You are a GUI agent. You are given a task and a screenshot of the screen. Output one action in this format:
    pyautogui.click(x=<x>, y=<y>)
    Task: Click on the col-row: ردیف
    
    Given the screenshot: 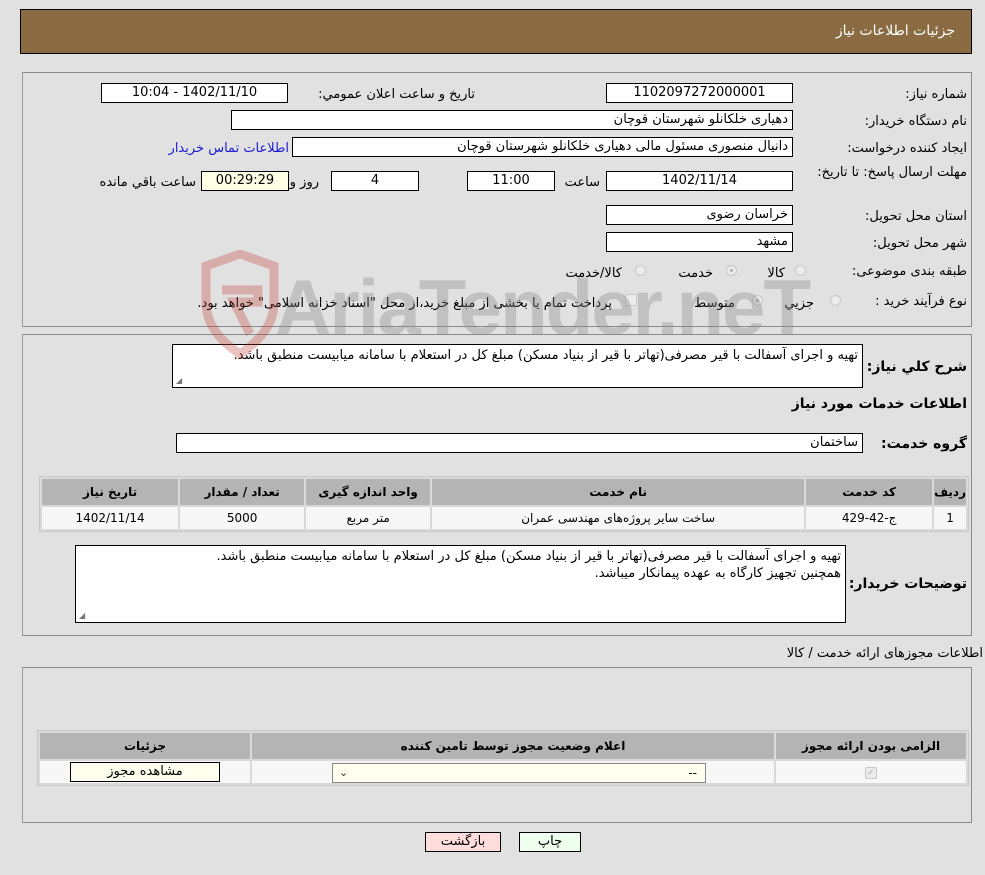 What is the action you would take?
    pyautogui.click(x=950, y=492)
    